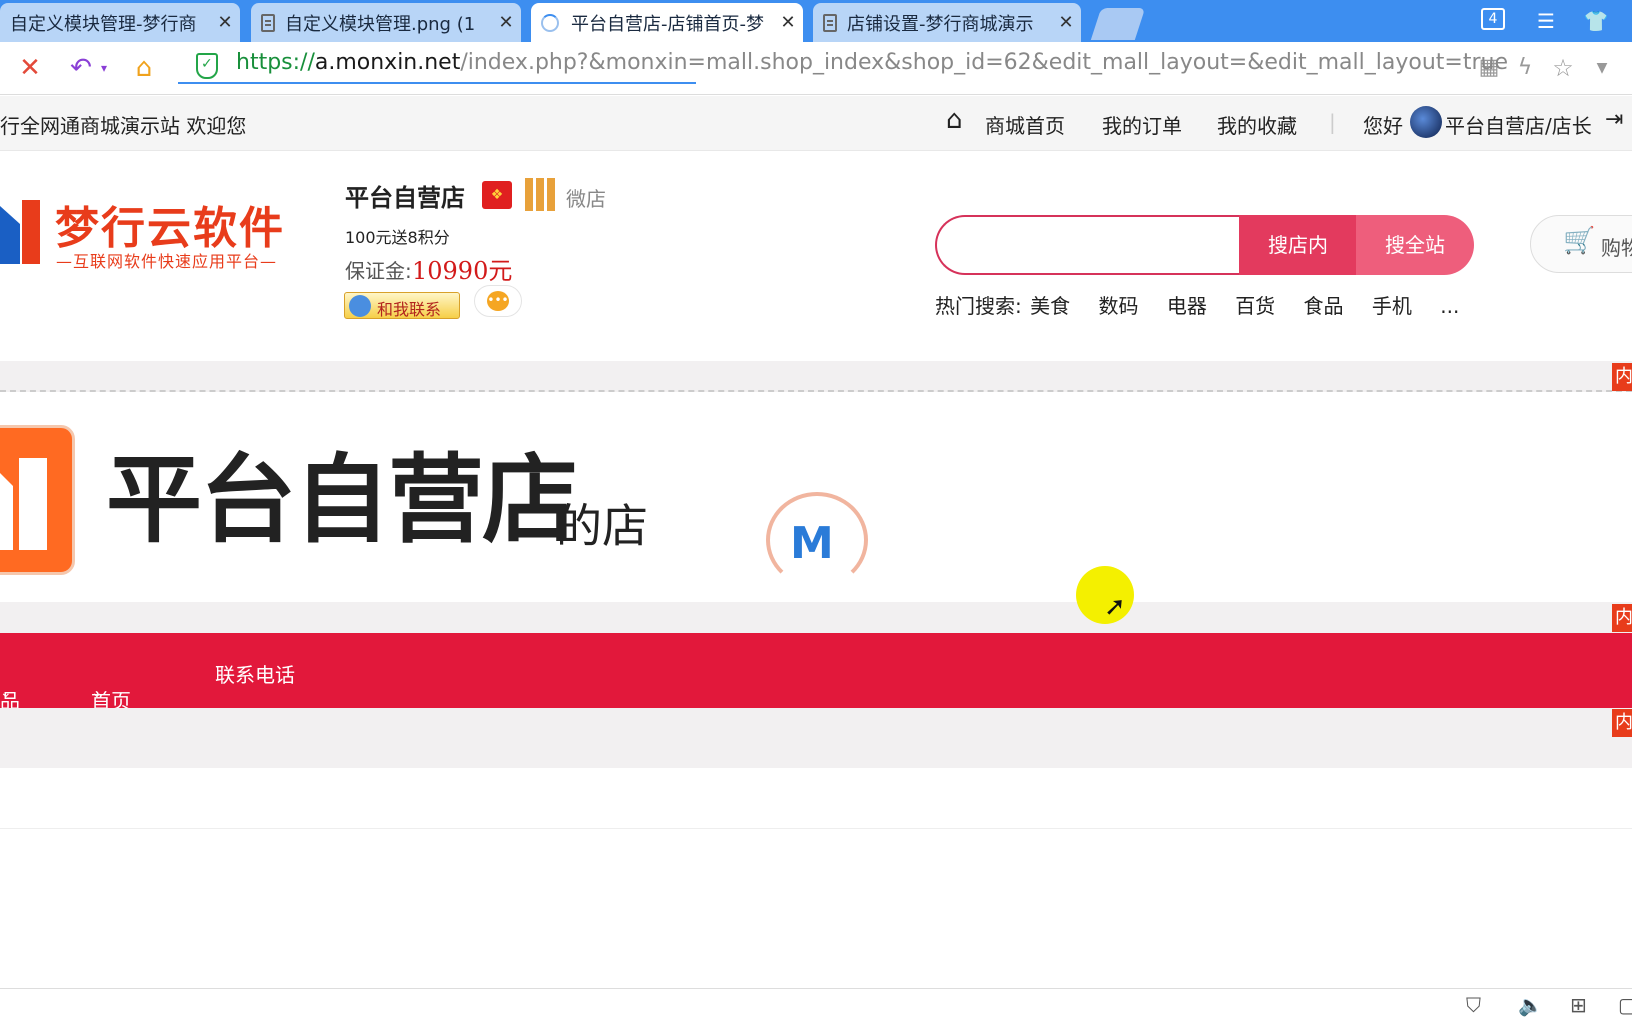 This screenshot has height=1020, width=1632. Describe the element at coordinates (1614, 119) in the screenshot. I see `logout-icon: ⇥` at that location.